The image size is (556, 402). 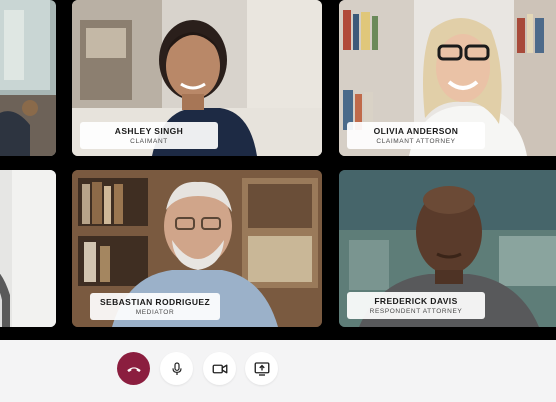 I want to click on participant-name: SEBASTIAN RODRIGUEZ, so click(x=155, y=302).